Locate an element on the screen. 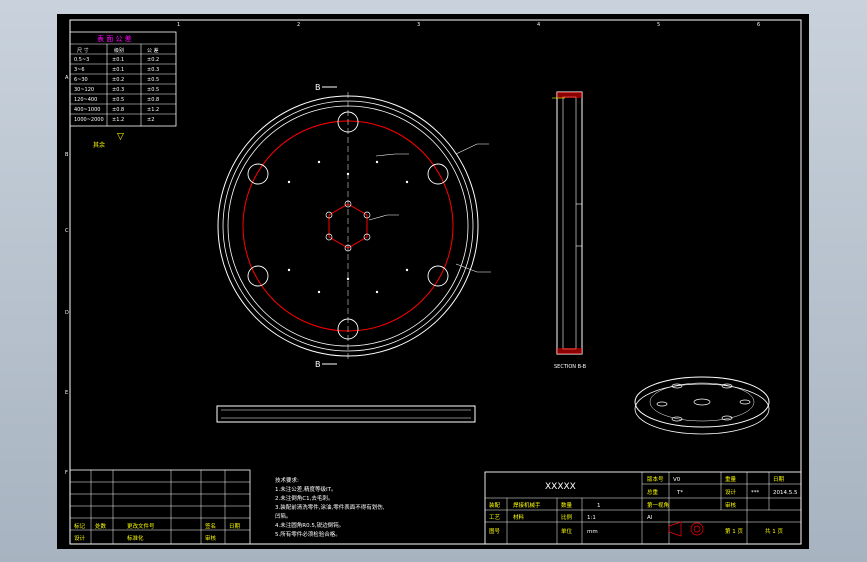  tol-row-6-grade: ±0.8 is located at coordinates (118, 110).